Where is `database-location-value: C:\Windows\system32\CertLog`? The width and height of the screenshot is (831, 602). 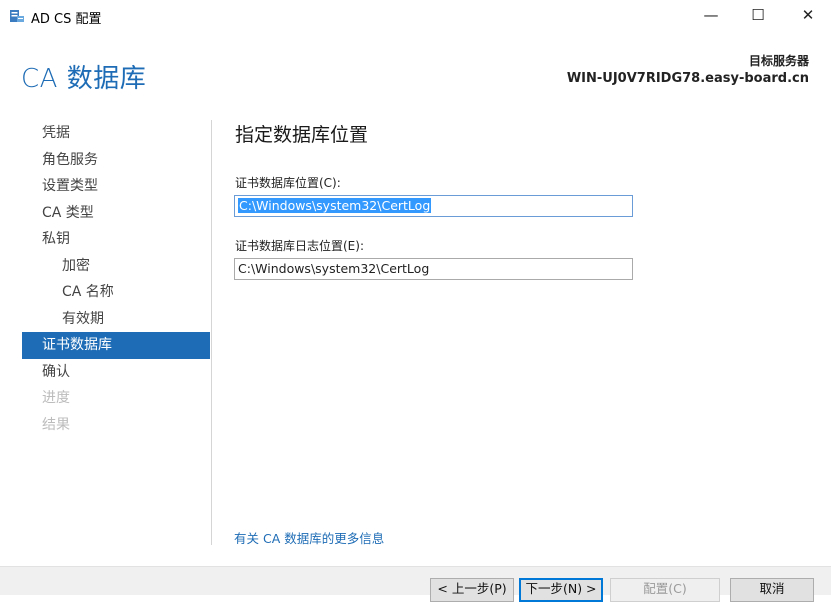 database-location-value: C:\Windows\system32\CertLog is located at coordinates (335, 205).